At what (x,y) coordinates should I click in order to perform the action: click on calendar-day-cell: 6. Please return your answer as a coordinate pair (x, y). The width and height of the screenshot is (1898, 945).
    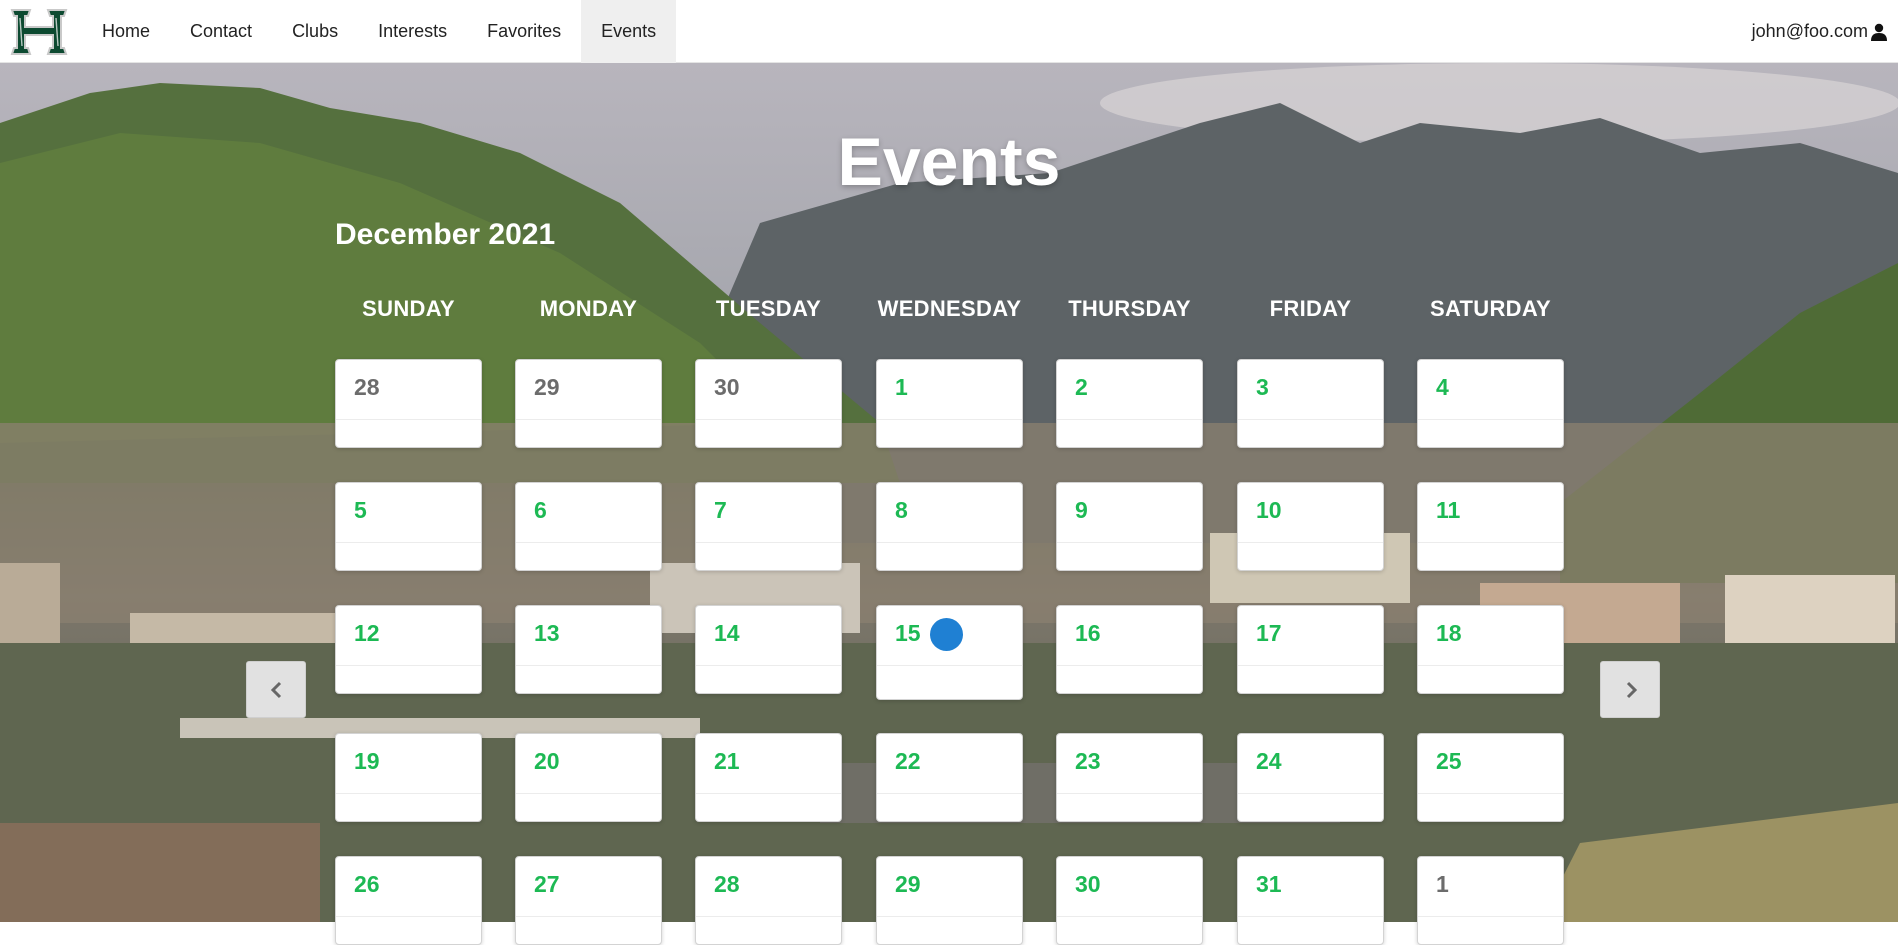
    Looking at the image, I should click on (588, 526).